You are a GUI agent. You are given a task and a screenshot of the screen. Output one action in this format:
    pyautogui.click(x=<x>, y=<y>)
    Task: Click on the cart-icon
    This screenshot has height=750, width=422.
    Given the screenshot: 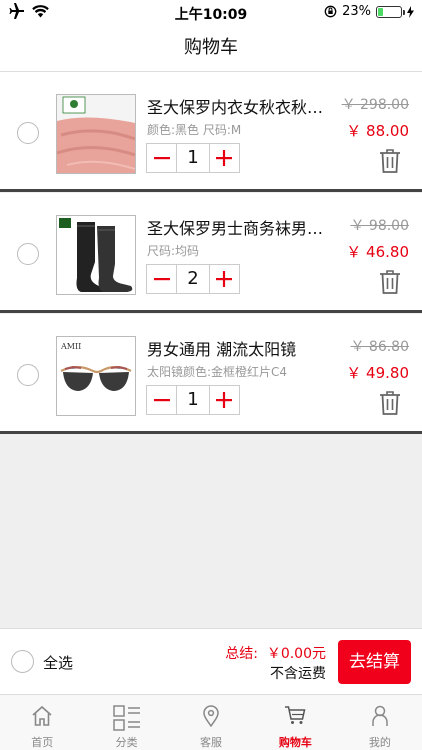 What is the action you would take?
    pyautogui.click(x=295, y=715)
    